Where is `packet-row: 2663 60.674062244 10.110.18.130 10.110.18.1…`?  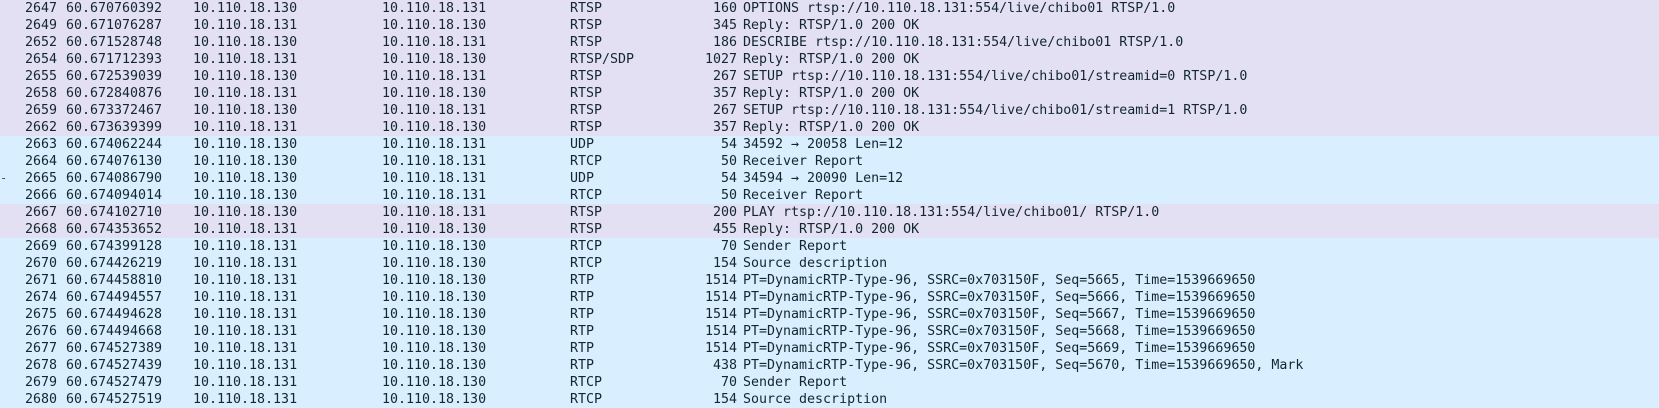 packet-row: 2663 60.674062244 10.110.18.130 10.110.18.1… is located at coordinates (829, 144).